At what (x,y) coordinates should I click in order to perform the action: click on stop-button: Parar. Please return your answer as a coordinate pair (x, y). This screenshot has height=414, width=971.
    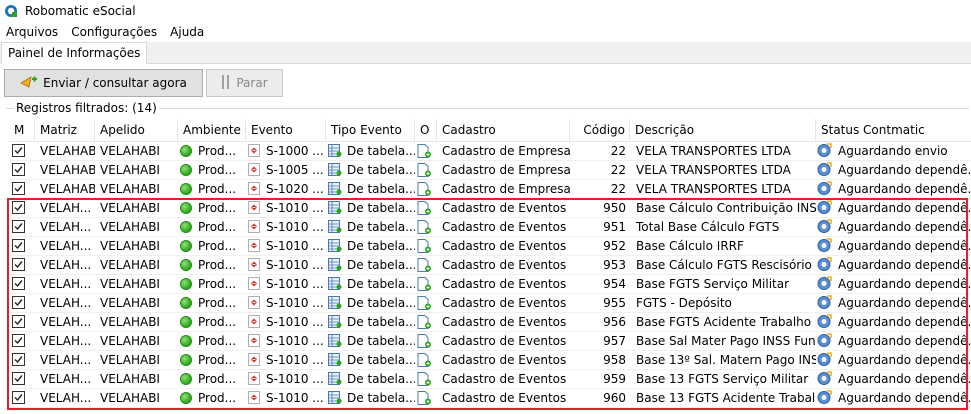
    Looking at the image, I should click on (244, 83).